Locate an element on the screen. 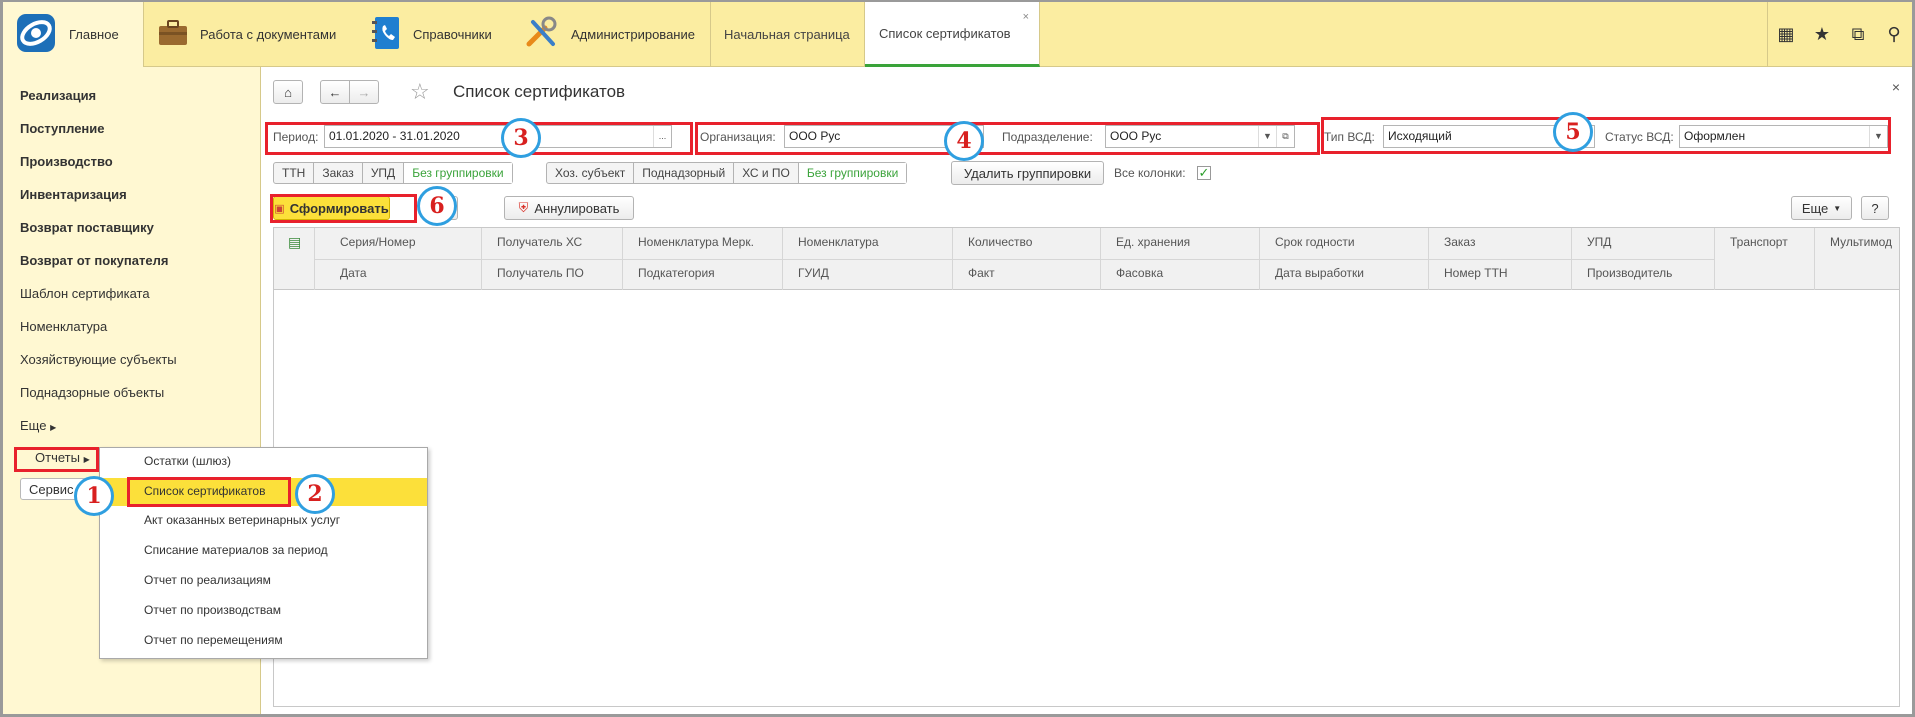 Image resolution: width=1915 pixels, height=717 pixels. history-icon: ⧉ is located at coordinates (1858, 34).